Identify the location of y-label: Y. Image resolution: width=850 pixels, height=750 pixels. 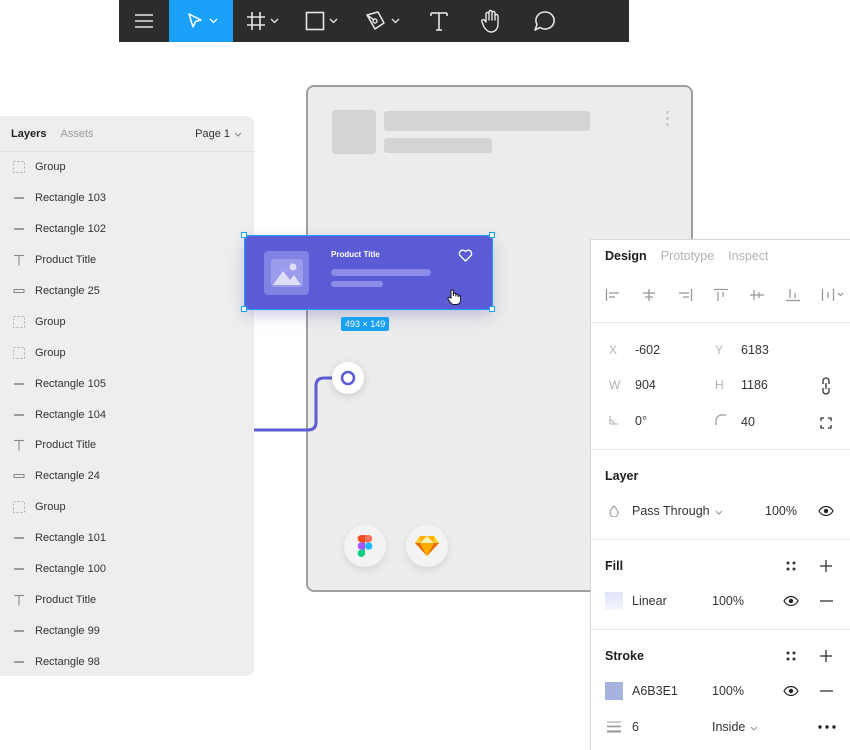
(719, 350).